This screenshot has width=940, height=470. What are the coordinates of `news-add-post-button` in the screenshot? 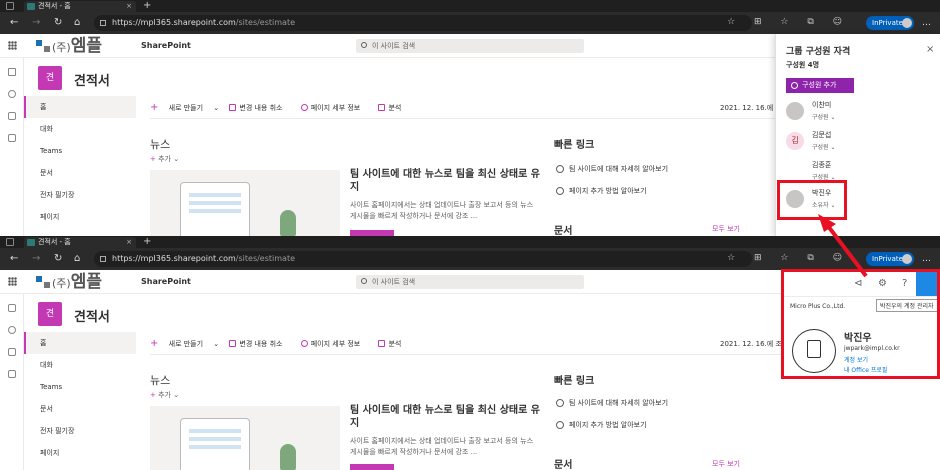 It's located at (372, 467).